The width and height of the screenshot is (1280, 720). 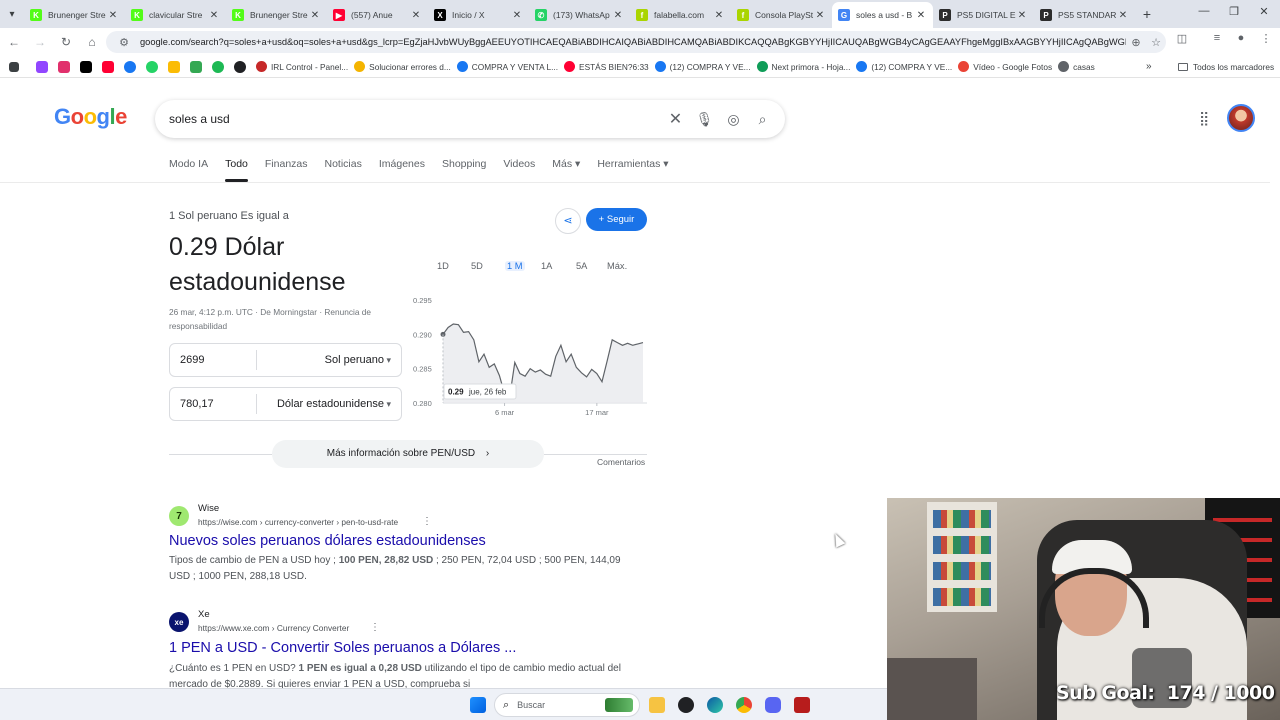 What do you see at coordinates (715, 705) in the screenshot?
I see `edge-icon` at bounding box center [715, 705].